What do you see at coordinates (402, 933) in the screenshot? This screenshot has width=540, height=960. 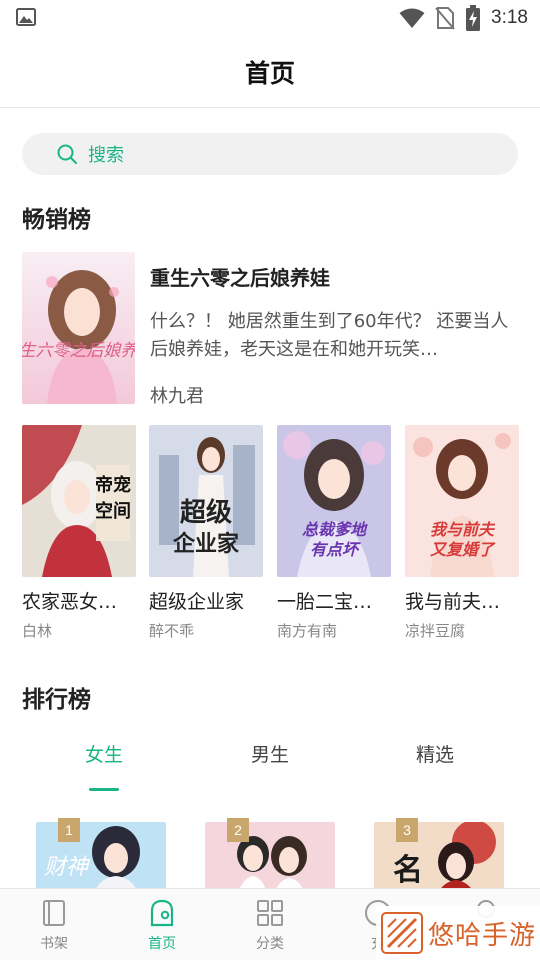 I see `watermark-logo-icon` at bounding box center [402, 933].